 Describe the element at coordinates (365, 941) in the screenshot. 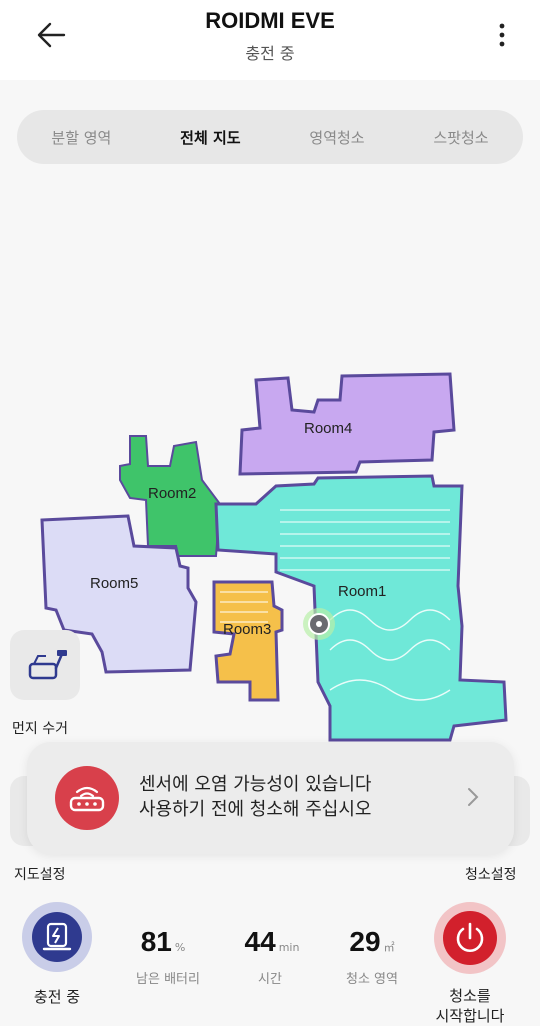

I see `area-value: 29` at that location.